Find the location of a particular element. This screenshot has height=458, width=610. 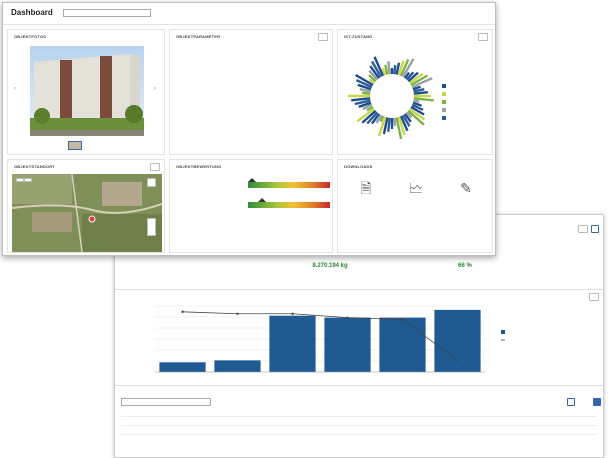

building-photo is located at coordinates (87, 91).